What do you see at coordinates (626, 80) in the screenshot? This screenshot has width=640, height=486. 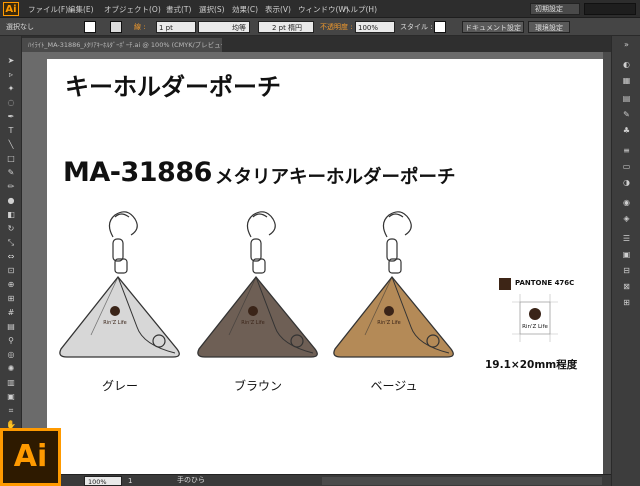 I see `color-guide-icon: ▦` at bounding box center [626, 80].